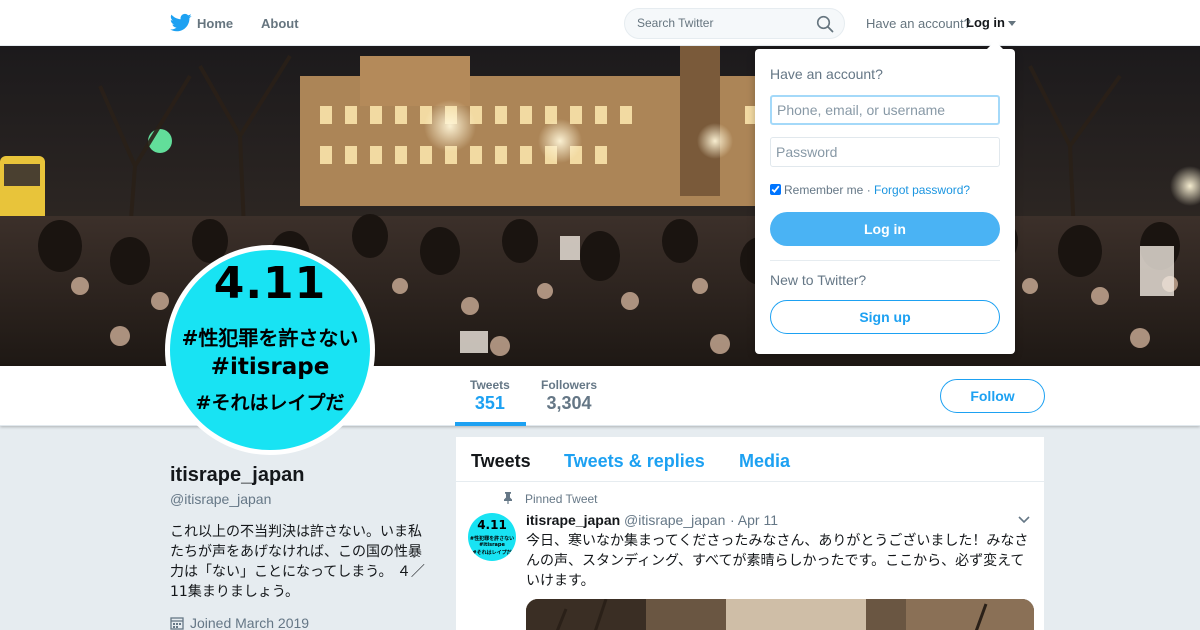  What do you see at coordinates (270, 403) in the screenshot?
I see `avatar-text-line3: #それはレイプだ` at bounding box center [270, 403].